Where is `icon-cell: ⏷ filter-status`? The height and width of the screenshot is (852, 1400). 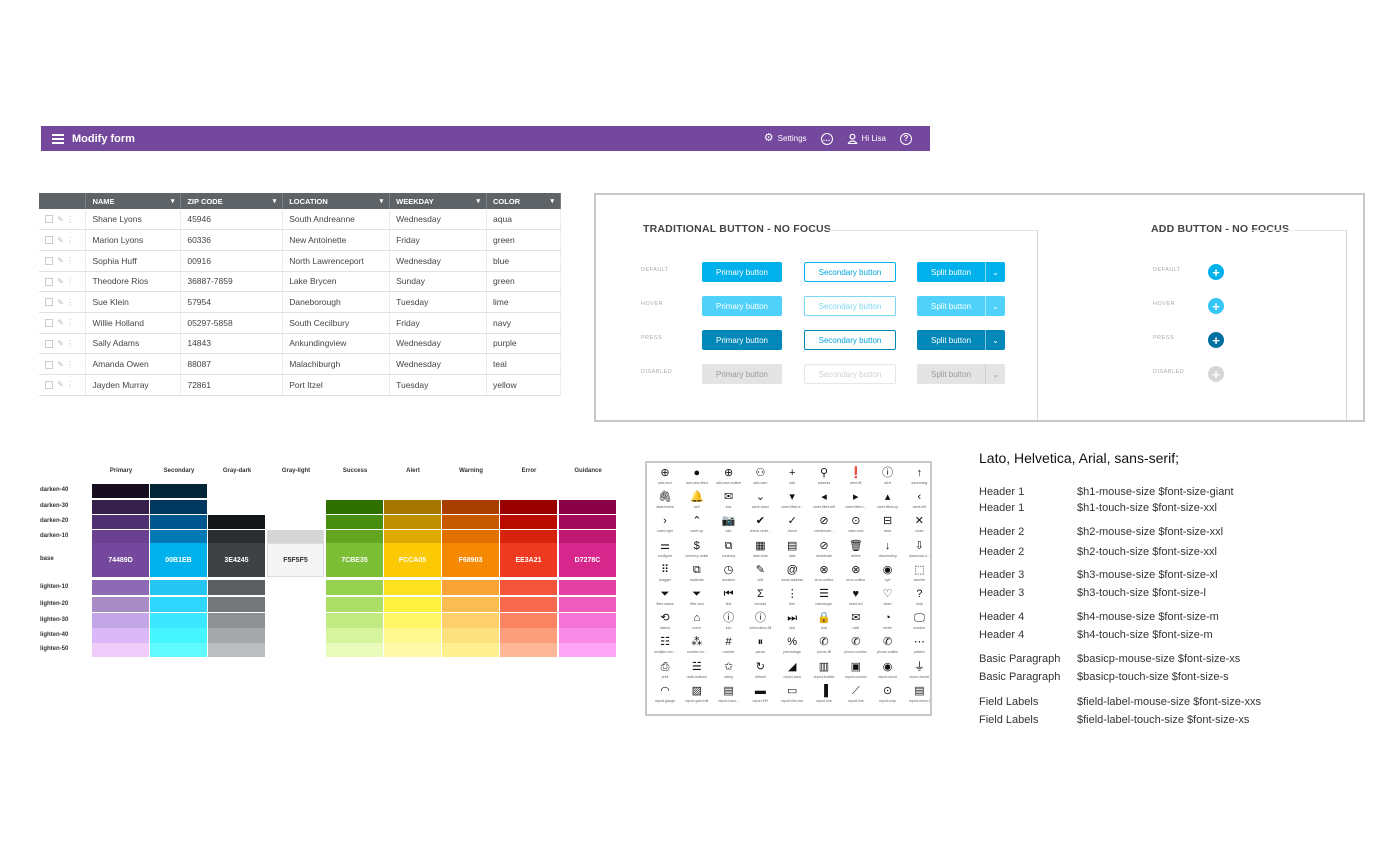 icon-cell: ⏷ filter-status is located at coordinates (665, 600).